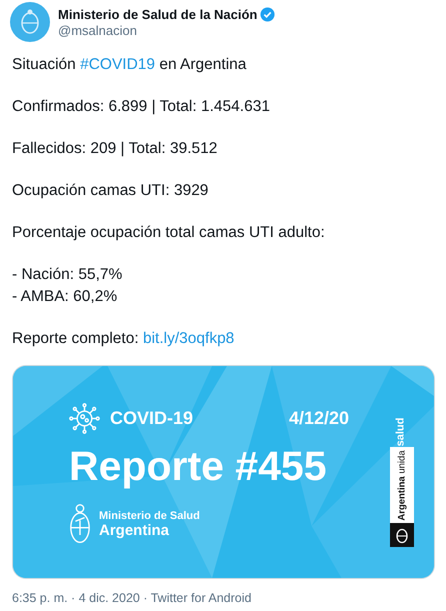 Image resolution: width=446 pixels, height=611 pixels. I want to click on emblem-icon, so click(402, 535).